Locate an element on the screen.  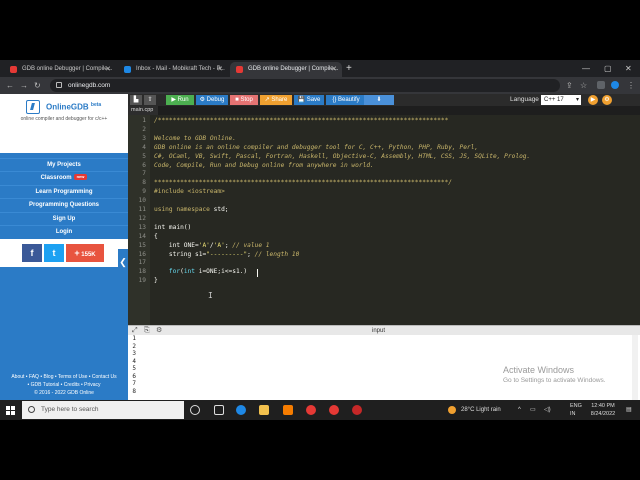
edge-icon is located at coordinates (241, 410).